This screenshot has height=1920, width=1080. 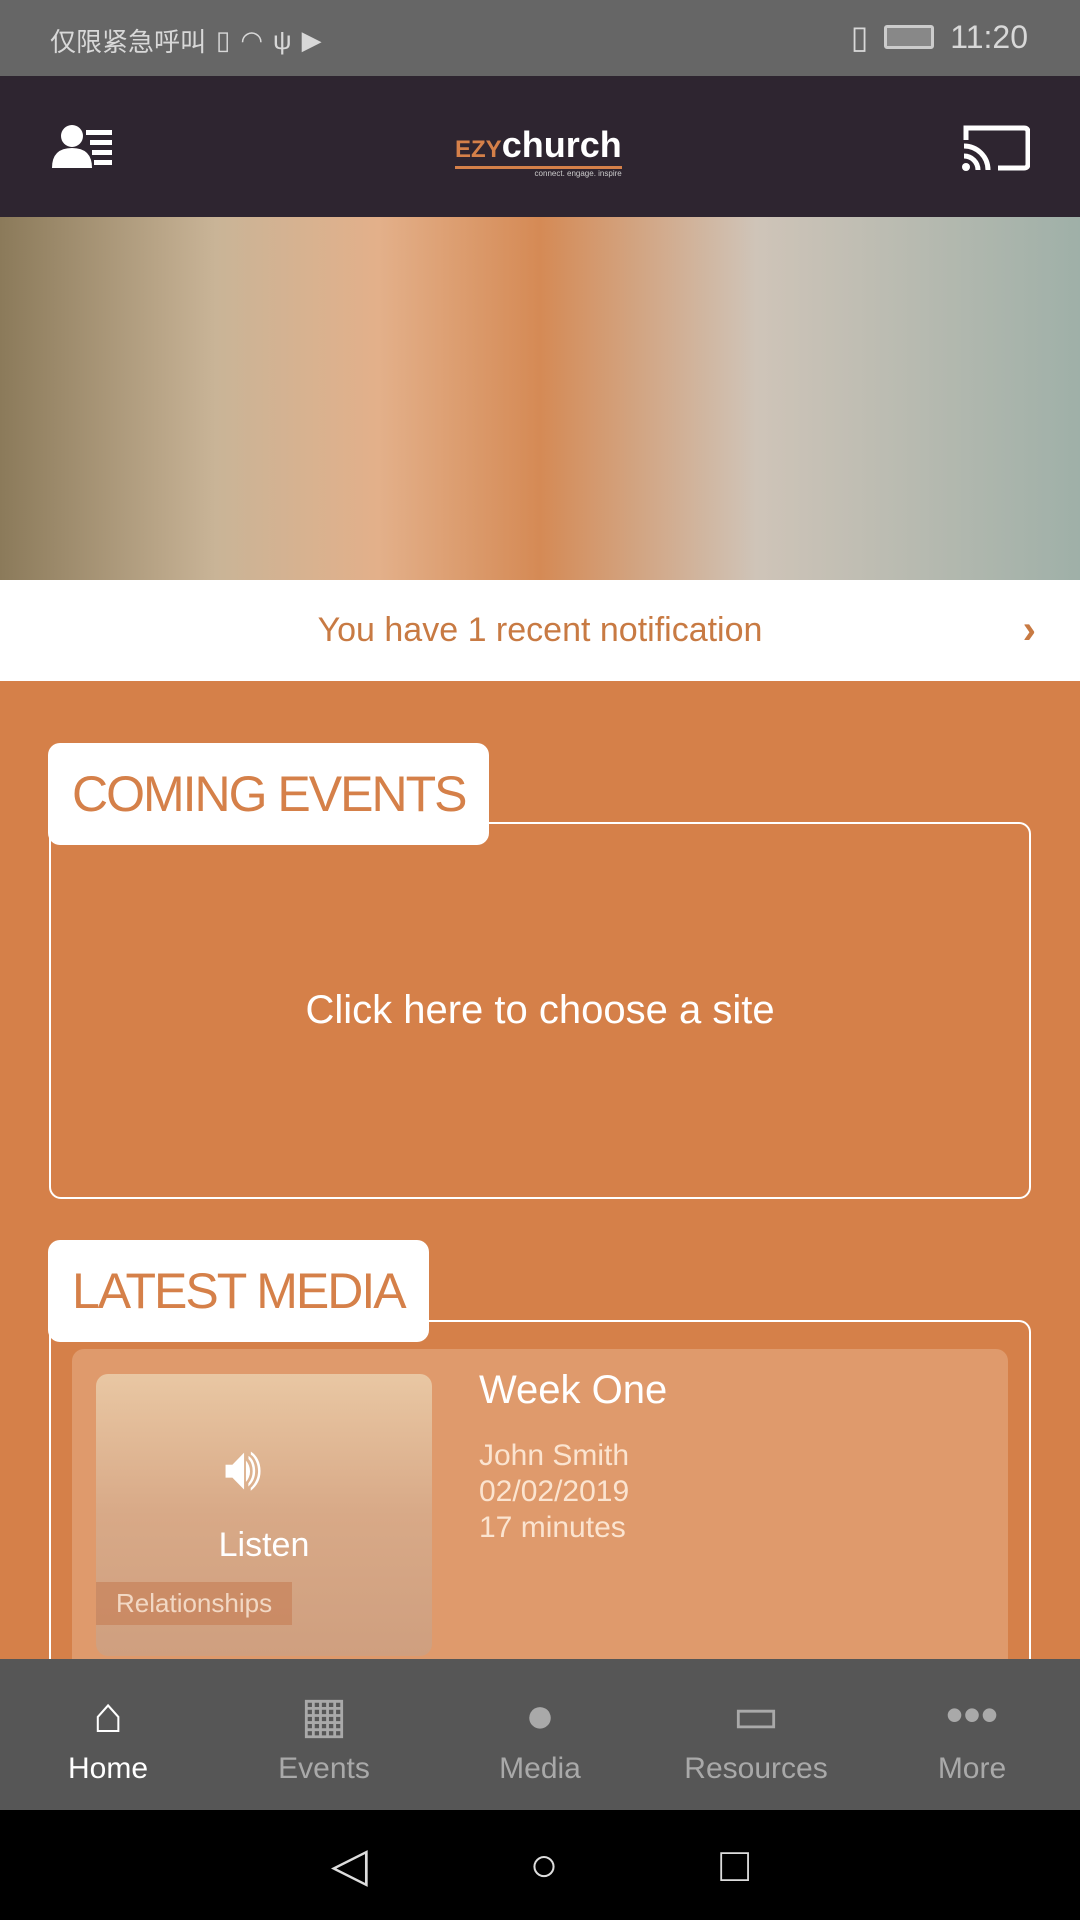 What do you see at coordinates (269, 794) in the screenshot?
I see `coming-events-heading: COMING EVENTS` at bounding box center [269, 794].